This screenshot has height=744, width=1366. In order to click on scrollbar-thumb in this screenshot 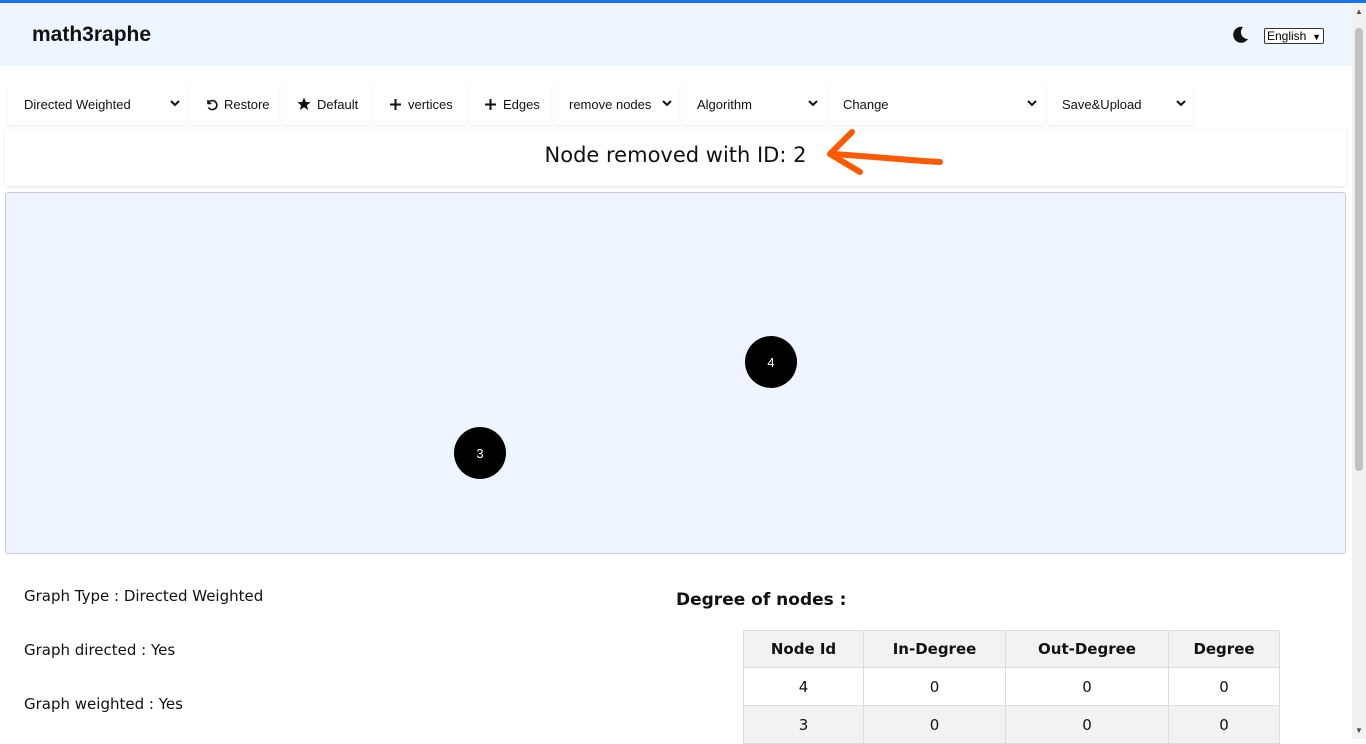, I will do `click(1359, 249)`.